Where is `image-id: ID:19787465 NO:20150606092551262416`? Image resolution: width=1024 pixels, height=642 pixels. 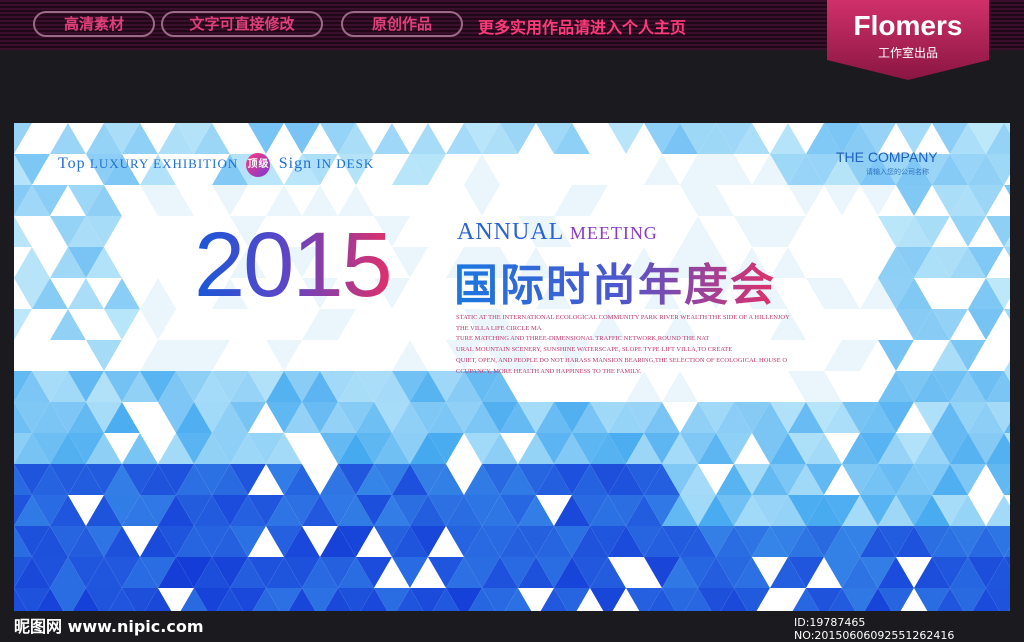
image-id: ID:19787465 NO:20150606092551262416 is located at coordinates (874, 629).